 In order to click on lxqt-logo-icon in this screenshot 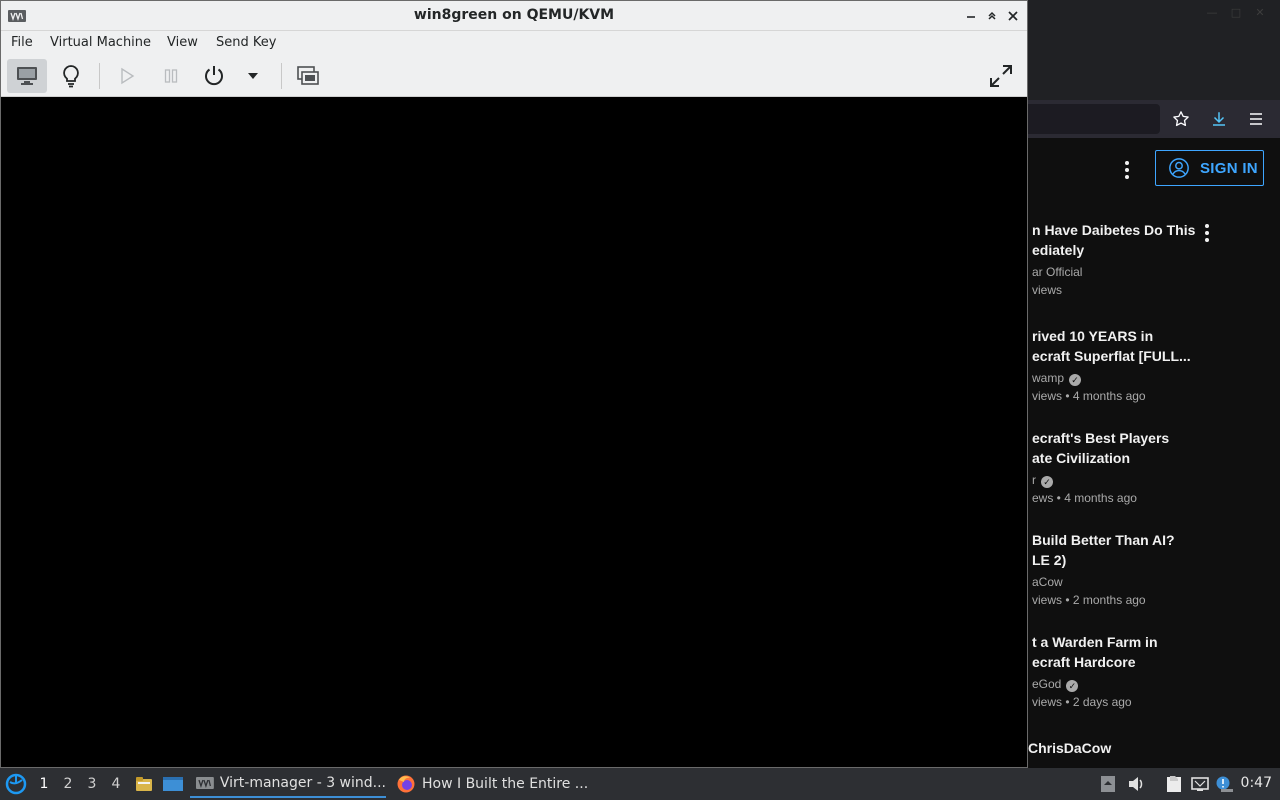, I will do `click(16, 784)`.